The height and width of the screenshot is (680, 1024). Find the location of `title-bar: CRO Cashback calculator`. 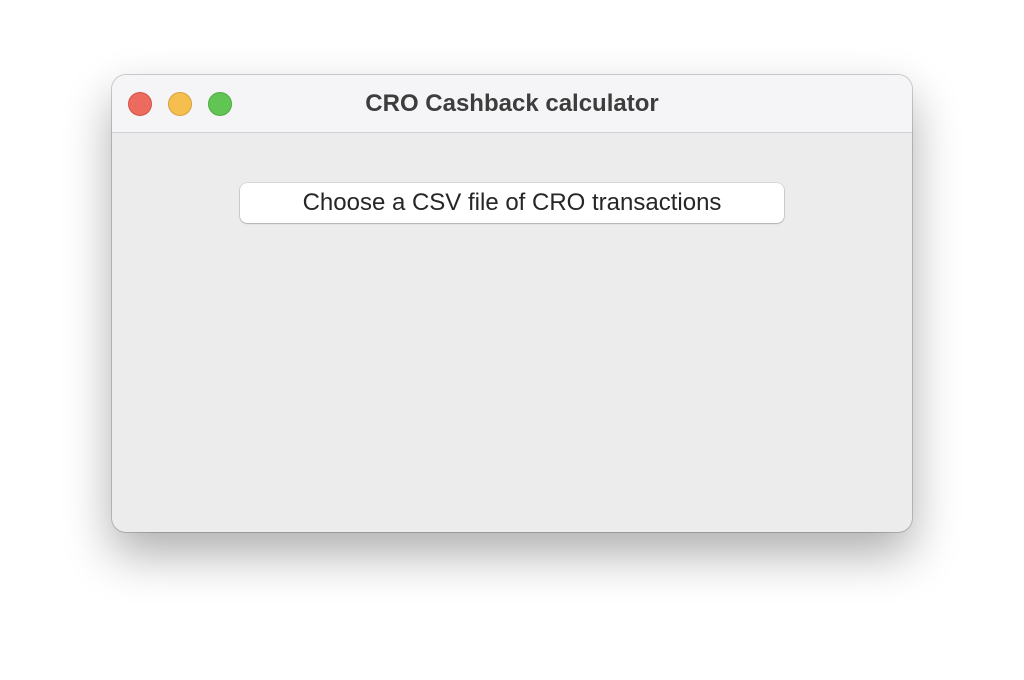

title-bar: CRO Cashback calculator is located at coordinates (512, 104).